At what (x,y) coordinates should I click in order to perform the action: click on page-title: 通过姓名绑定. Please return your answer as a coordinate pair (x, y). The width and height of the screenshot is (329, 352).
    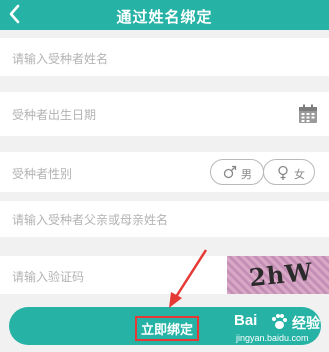
    Looking at the image, I should click on (164, 17).